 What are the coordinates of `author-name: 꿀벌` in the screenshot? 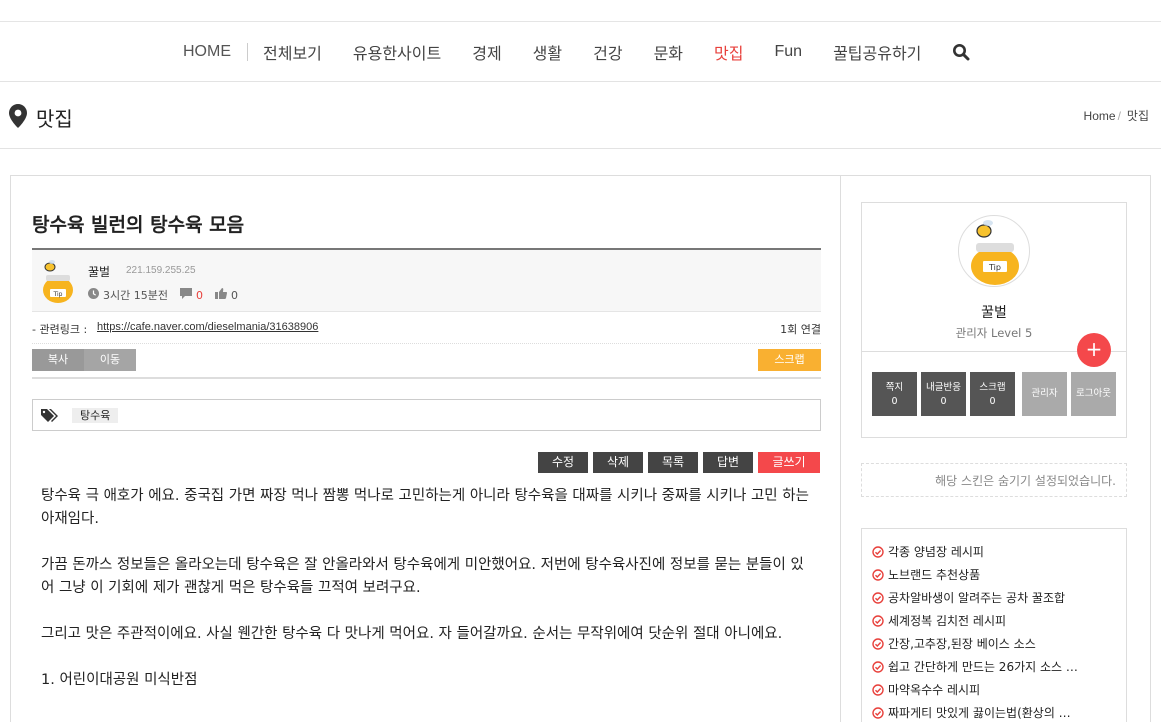 It's located at (99, 271).